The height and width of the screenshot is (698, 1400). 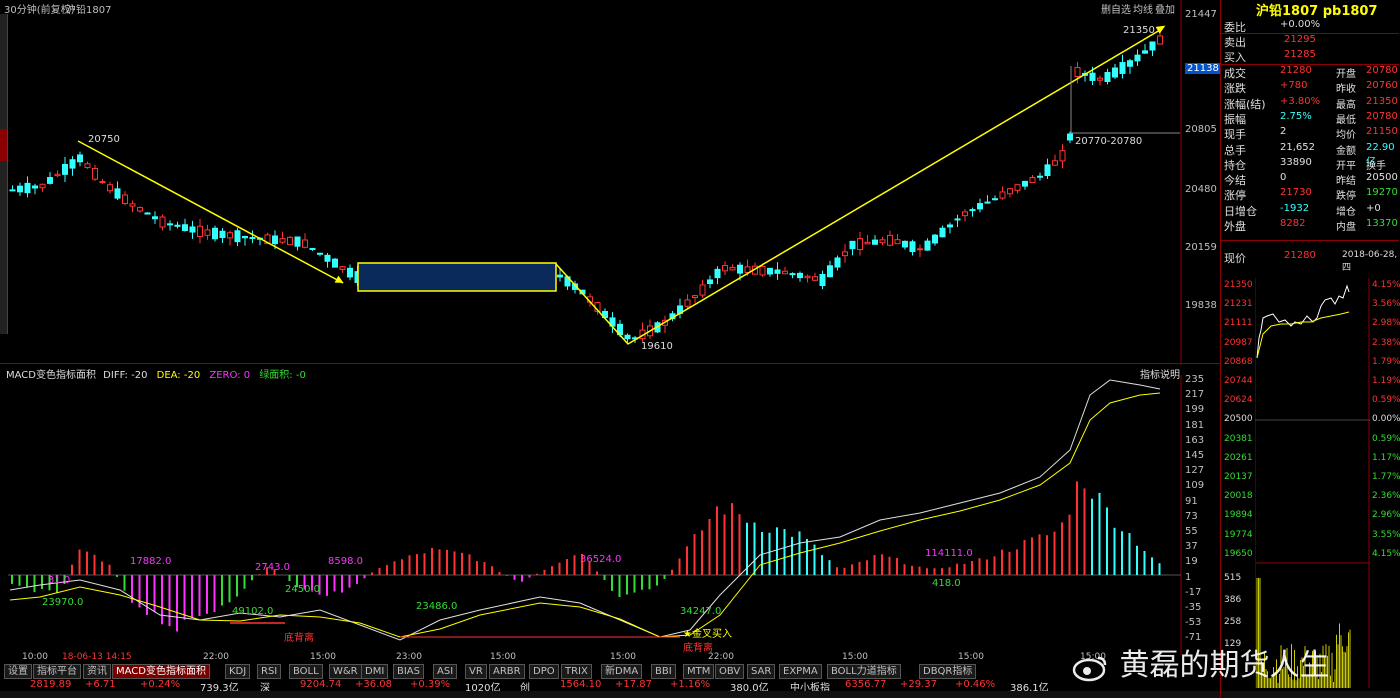 What do you see at coordinates (18, 671) in the screenshot?
I see `indicator-tab: 设置` at bounding box center [18, 671].